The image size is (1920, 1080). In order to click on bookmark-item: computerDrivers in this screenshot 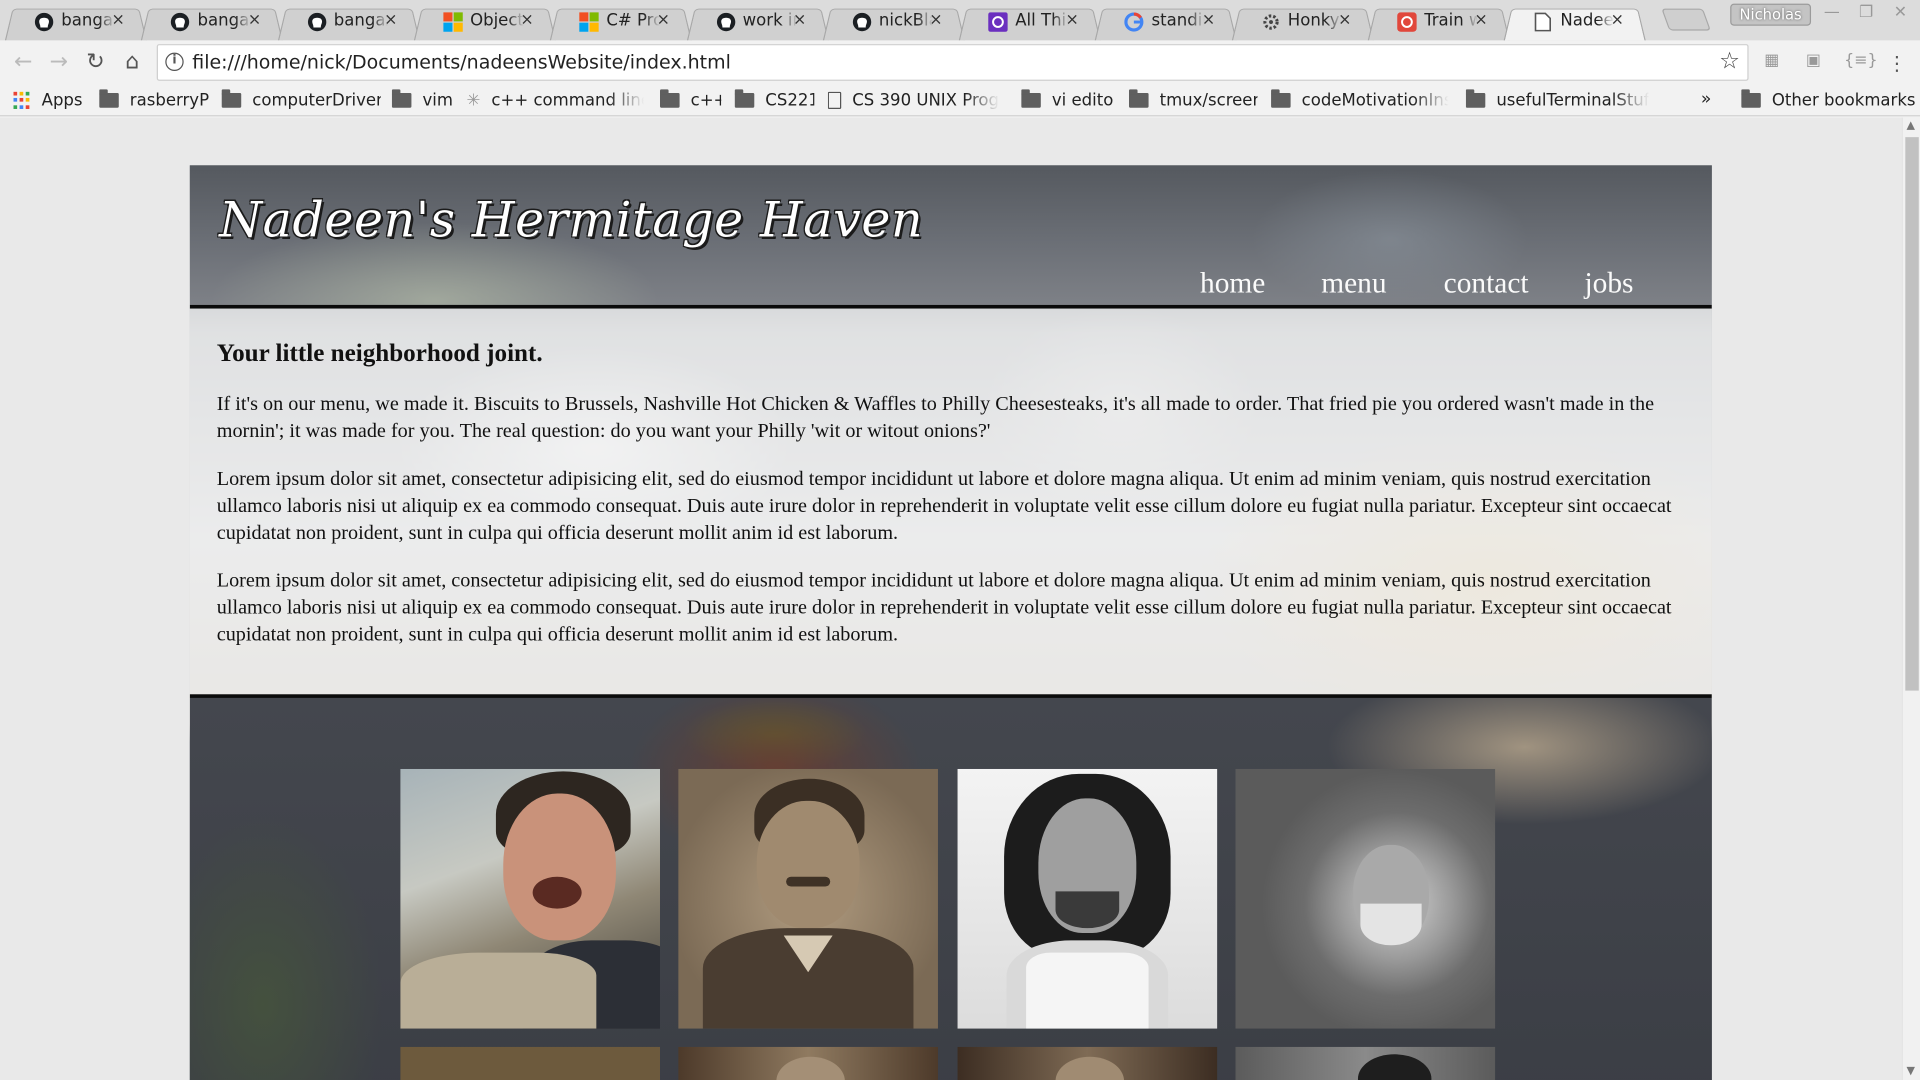, I will do `click(301, 100)`.